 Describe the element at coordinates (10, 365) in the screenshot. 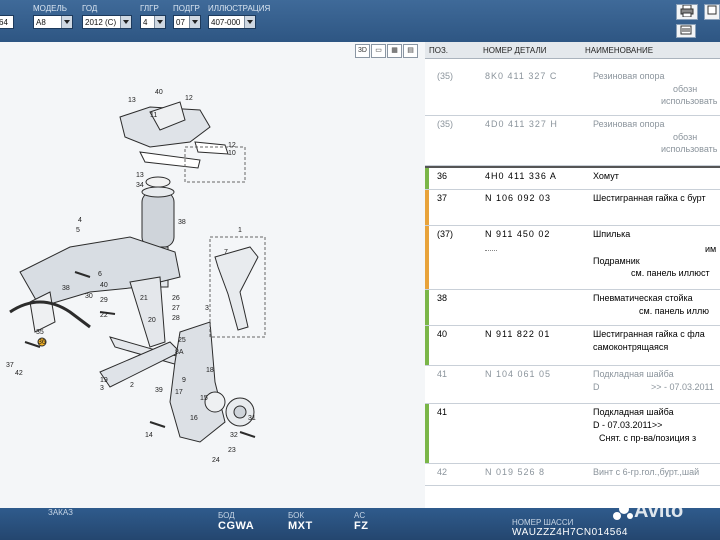

I see `callout-label: 37` at that location.